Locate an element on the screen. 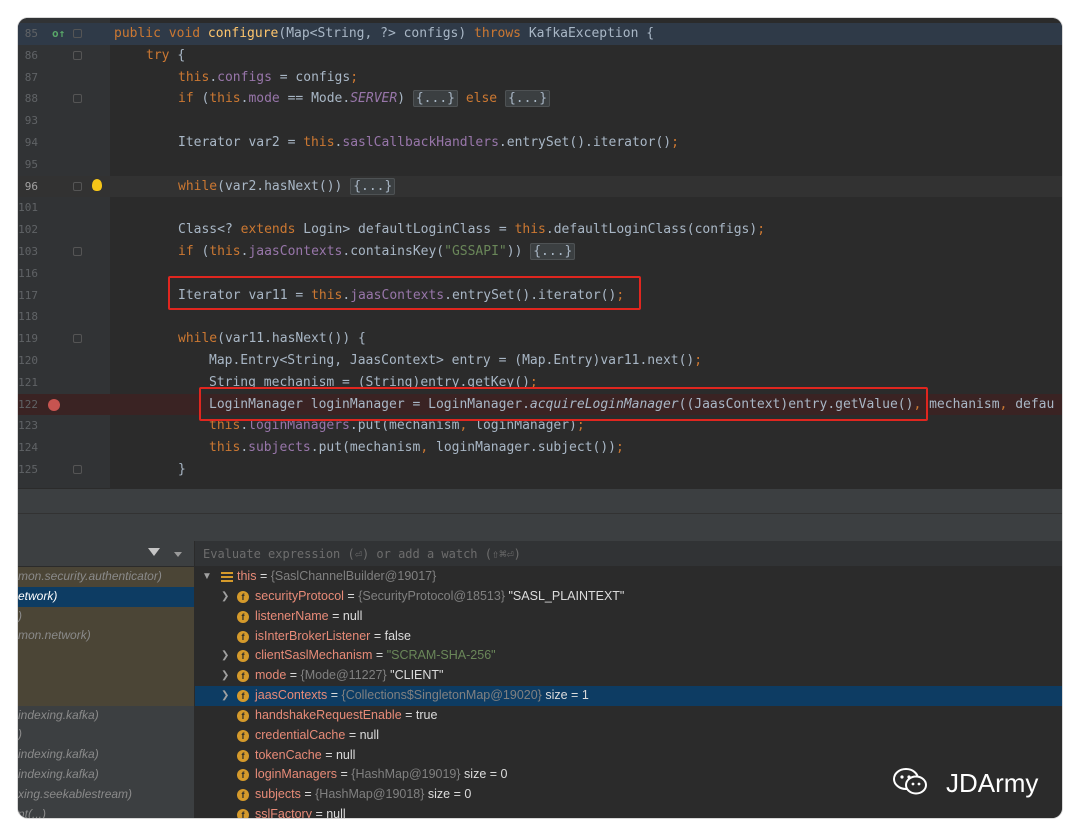 The height and width of the screenshot is (837, 1080). variable-type: {Mode@11227} is located at coordinates (343, 675).